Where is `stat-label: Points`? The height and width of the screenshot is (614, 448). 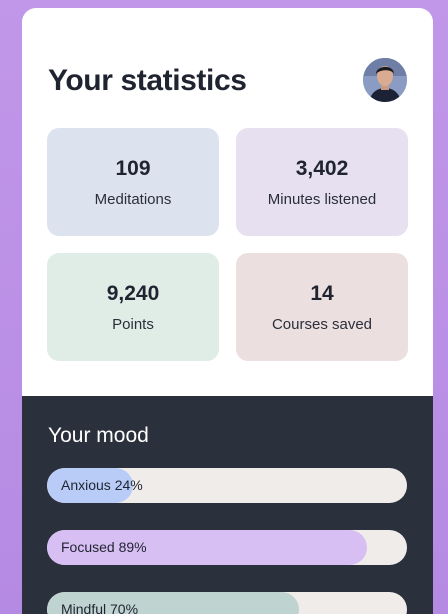 stat-label: Points is located at coordinates (133, 324).